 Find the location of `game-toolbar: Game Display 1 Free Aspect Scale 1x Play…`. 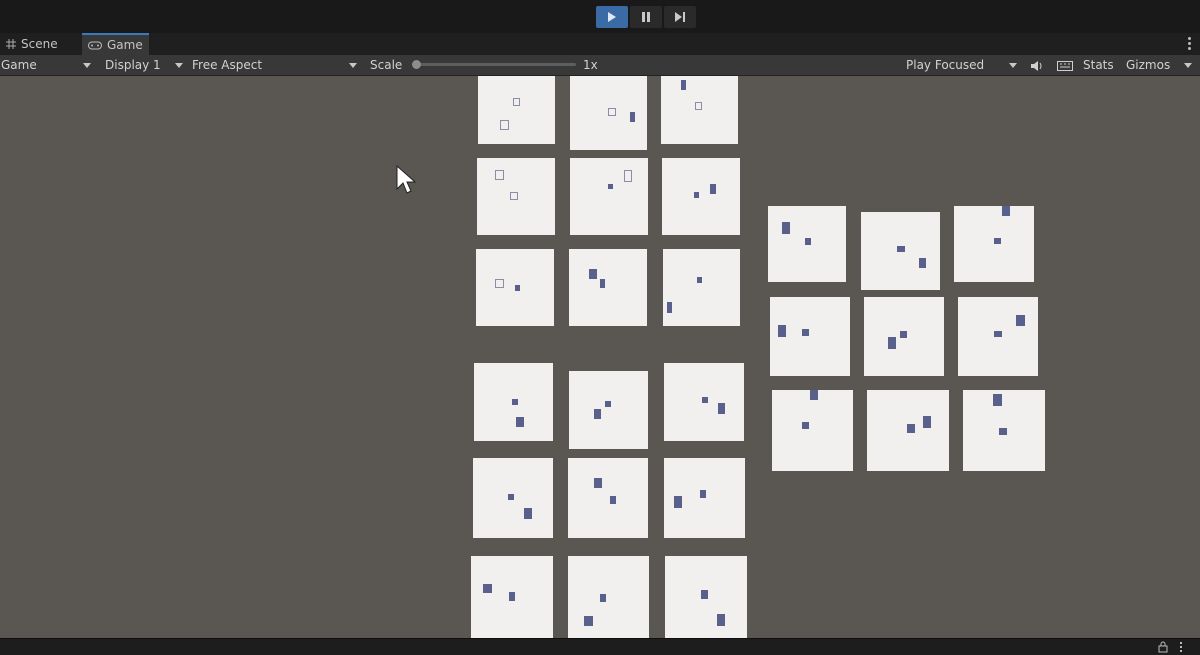

game-toolbar: Game Display 1 Free Aspect Scale 1x Play… is located at coordinates (600, 65).